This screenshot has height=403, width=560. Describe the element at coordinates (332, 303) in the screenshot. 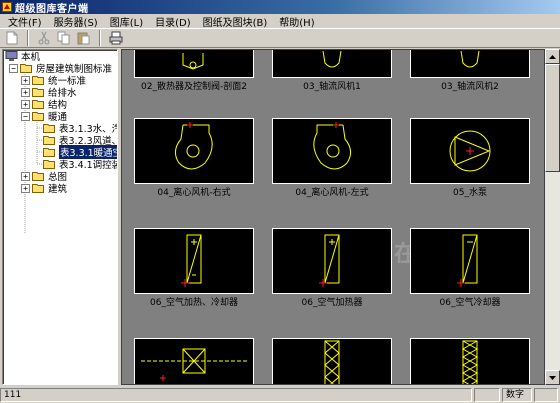

I see `thumbnail-label: 06_空气加热器` at that location.